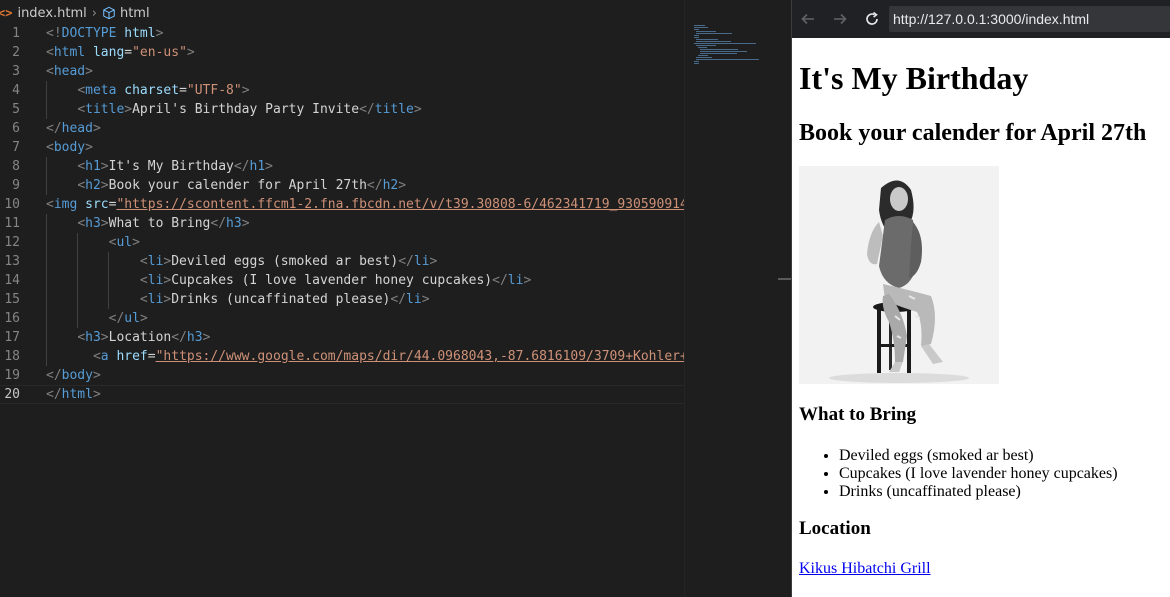 This screenshot has width=1170, height=597. I want to click on line-number: 16, so click(12, 318).